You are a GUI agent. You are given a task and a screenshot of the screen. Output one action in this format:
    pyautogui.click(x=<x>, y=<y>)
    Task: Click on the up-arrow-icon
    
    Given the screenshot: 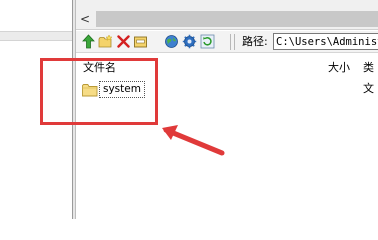 What is the action you would take?
    pyautogui.click(x=88, y=41)
    